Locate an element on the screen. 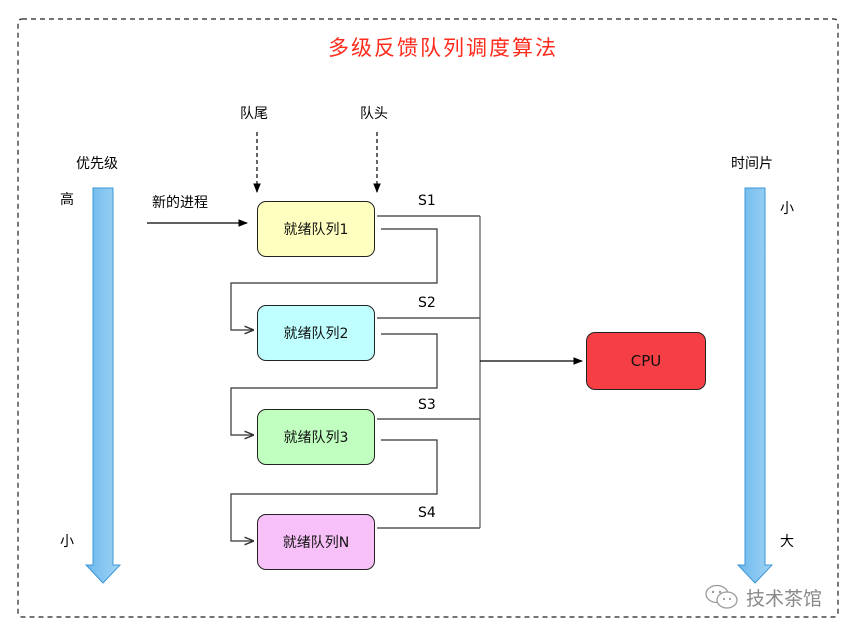 This screenshot has height=633, width=856. priority-label: 优先级 is located at coordinates (97, 164).